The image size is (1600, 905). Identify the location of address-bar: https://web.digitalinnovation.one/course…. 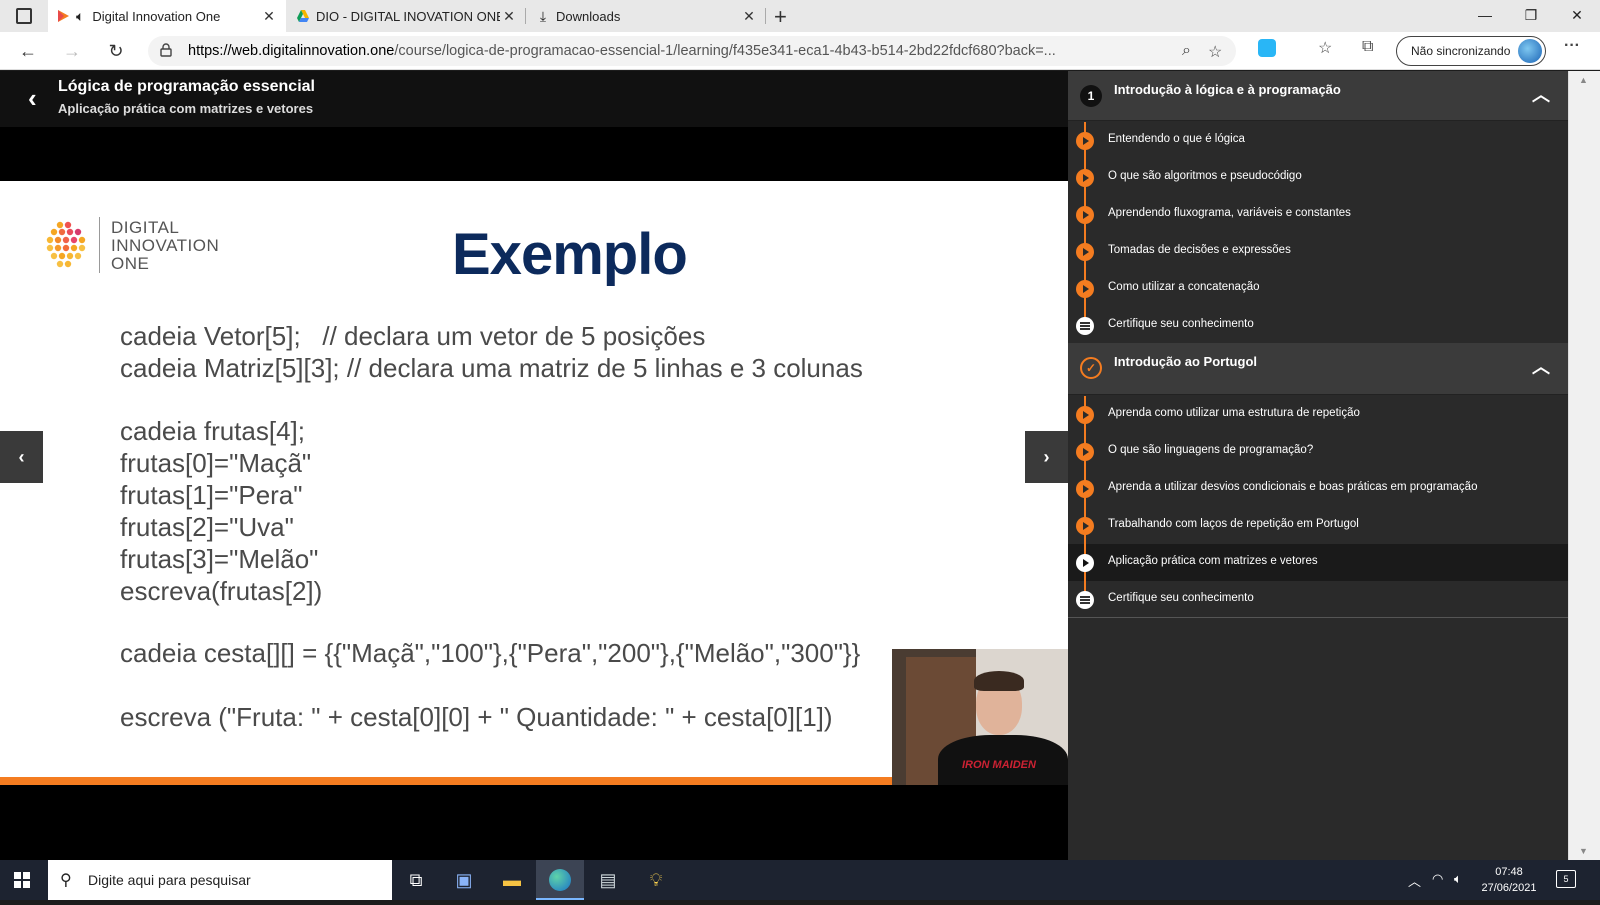
(692, 51).